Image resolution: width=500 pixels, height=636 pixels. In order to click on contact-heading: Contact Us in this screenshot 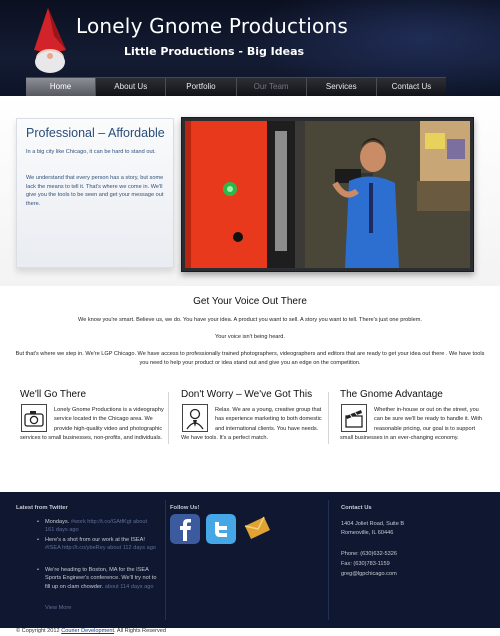, I will do `click(356, 508)`.